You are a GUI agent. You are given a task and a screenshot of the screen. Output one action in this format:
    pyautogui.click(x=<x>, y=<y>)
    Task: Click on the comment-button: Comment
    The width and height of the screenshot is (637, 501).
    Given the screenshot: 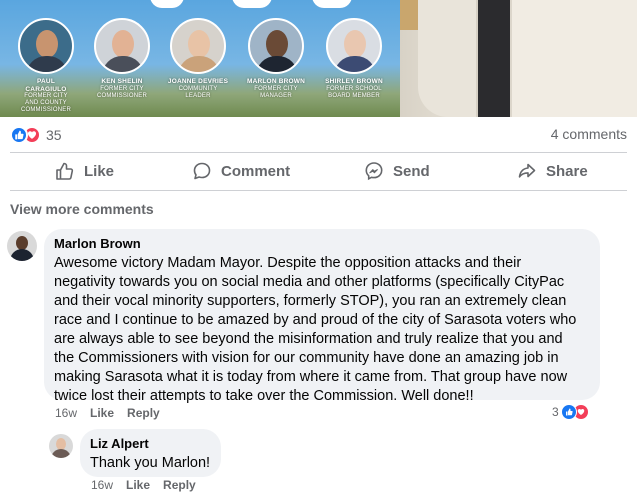 What is the action you would take?
    pyautogui.click(x=241, y=171)
    